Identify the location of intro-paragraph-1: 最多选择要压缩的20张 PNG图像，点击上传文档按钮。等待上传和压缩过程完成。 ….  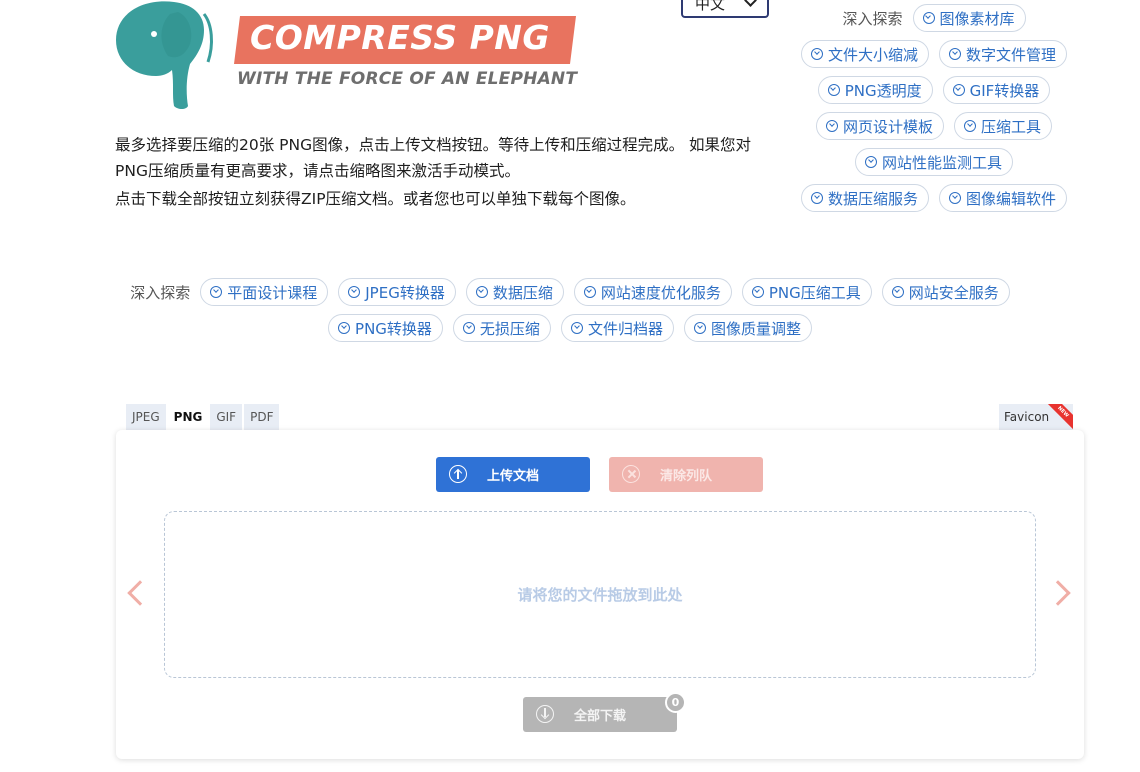
(433, 158).